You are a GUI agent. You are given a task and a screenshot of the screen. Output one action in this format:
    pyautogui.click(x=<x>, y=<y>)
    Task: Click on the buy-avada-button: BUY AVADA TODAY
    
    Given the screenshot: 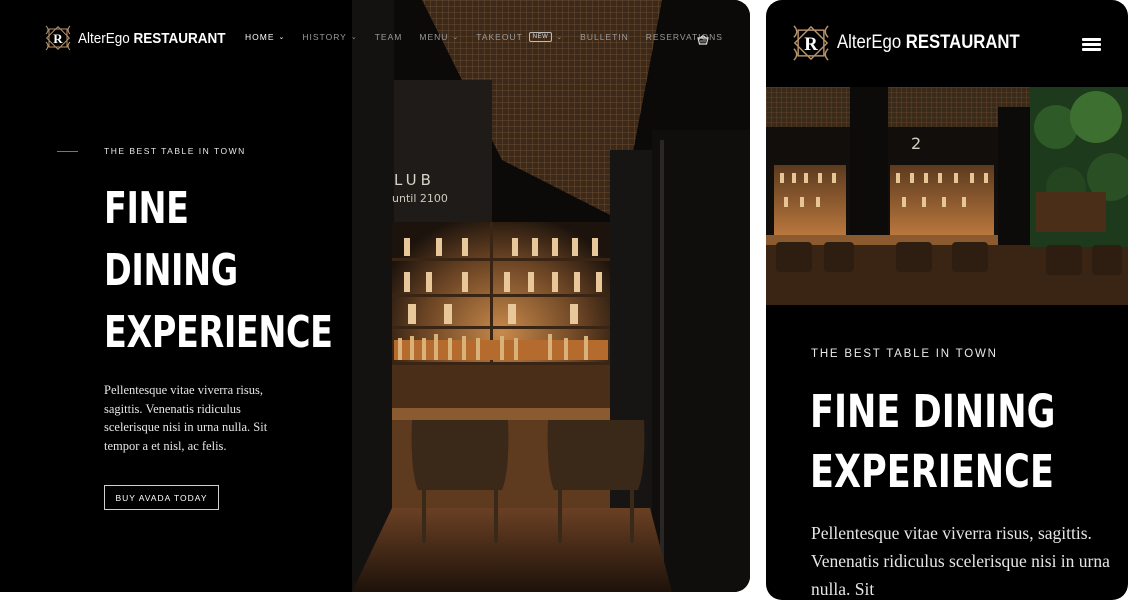 What is the action you would take?
    pyautogui.click(x=161, y=497)
    